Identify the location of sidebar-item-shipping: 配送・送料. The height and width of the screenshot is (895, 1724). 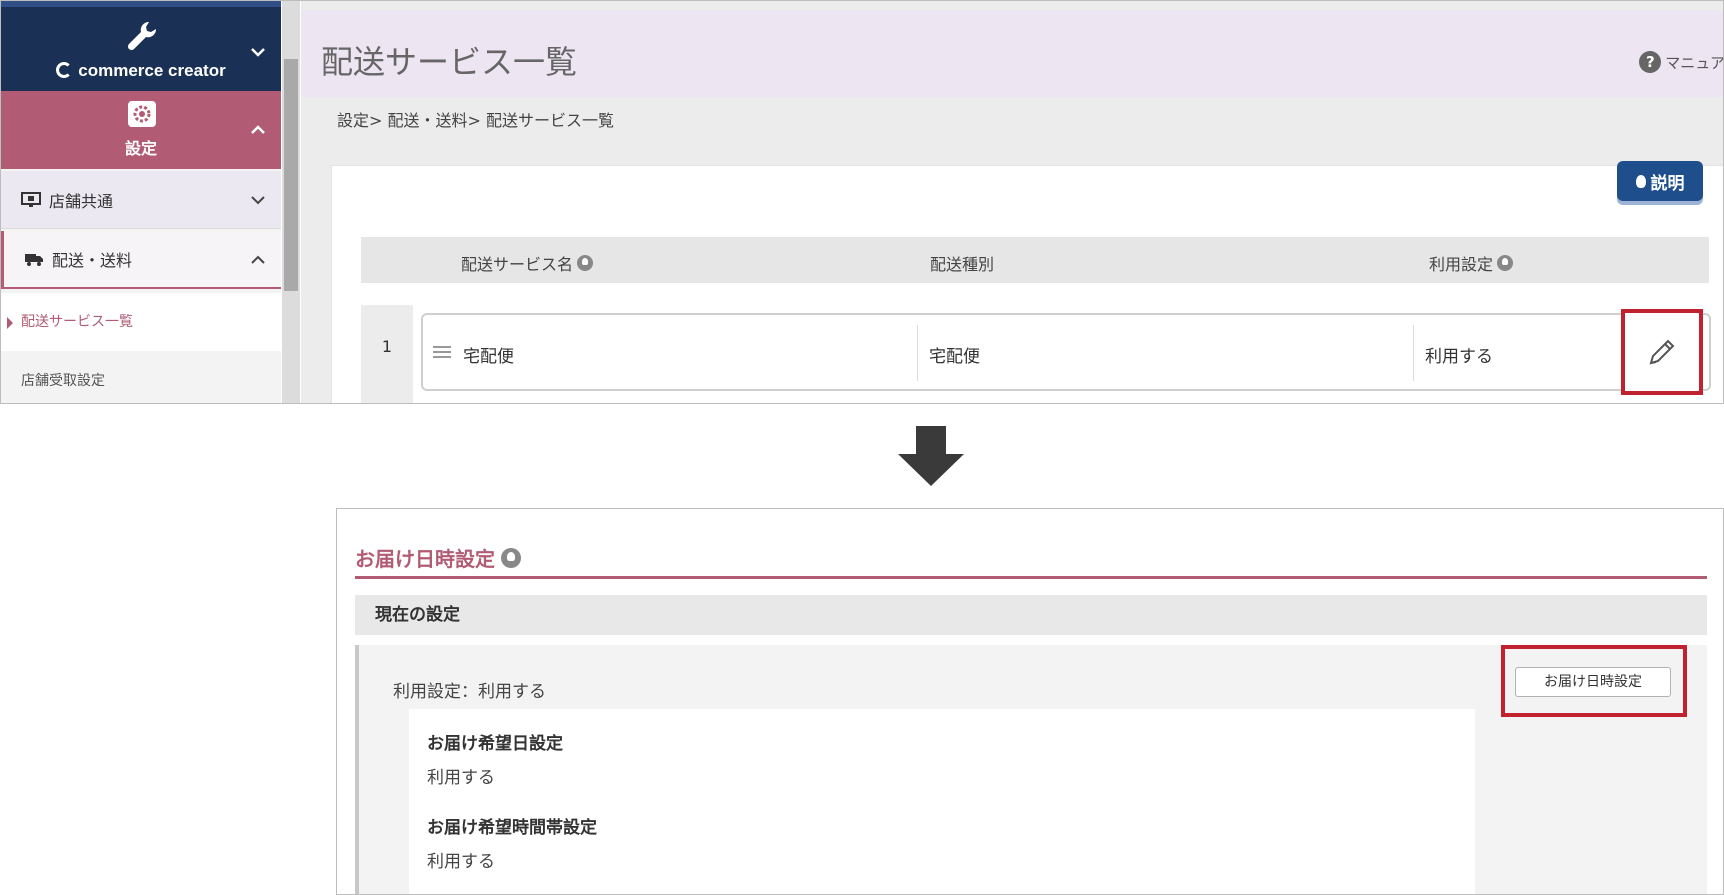
(141, 260).